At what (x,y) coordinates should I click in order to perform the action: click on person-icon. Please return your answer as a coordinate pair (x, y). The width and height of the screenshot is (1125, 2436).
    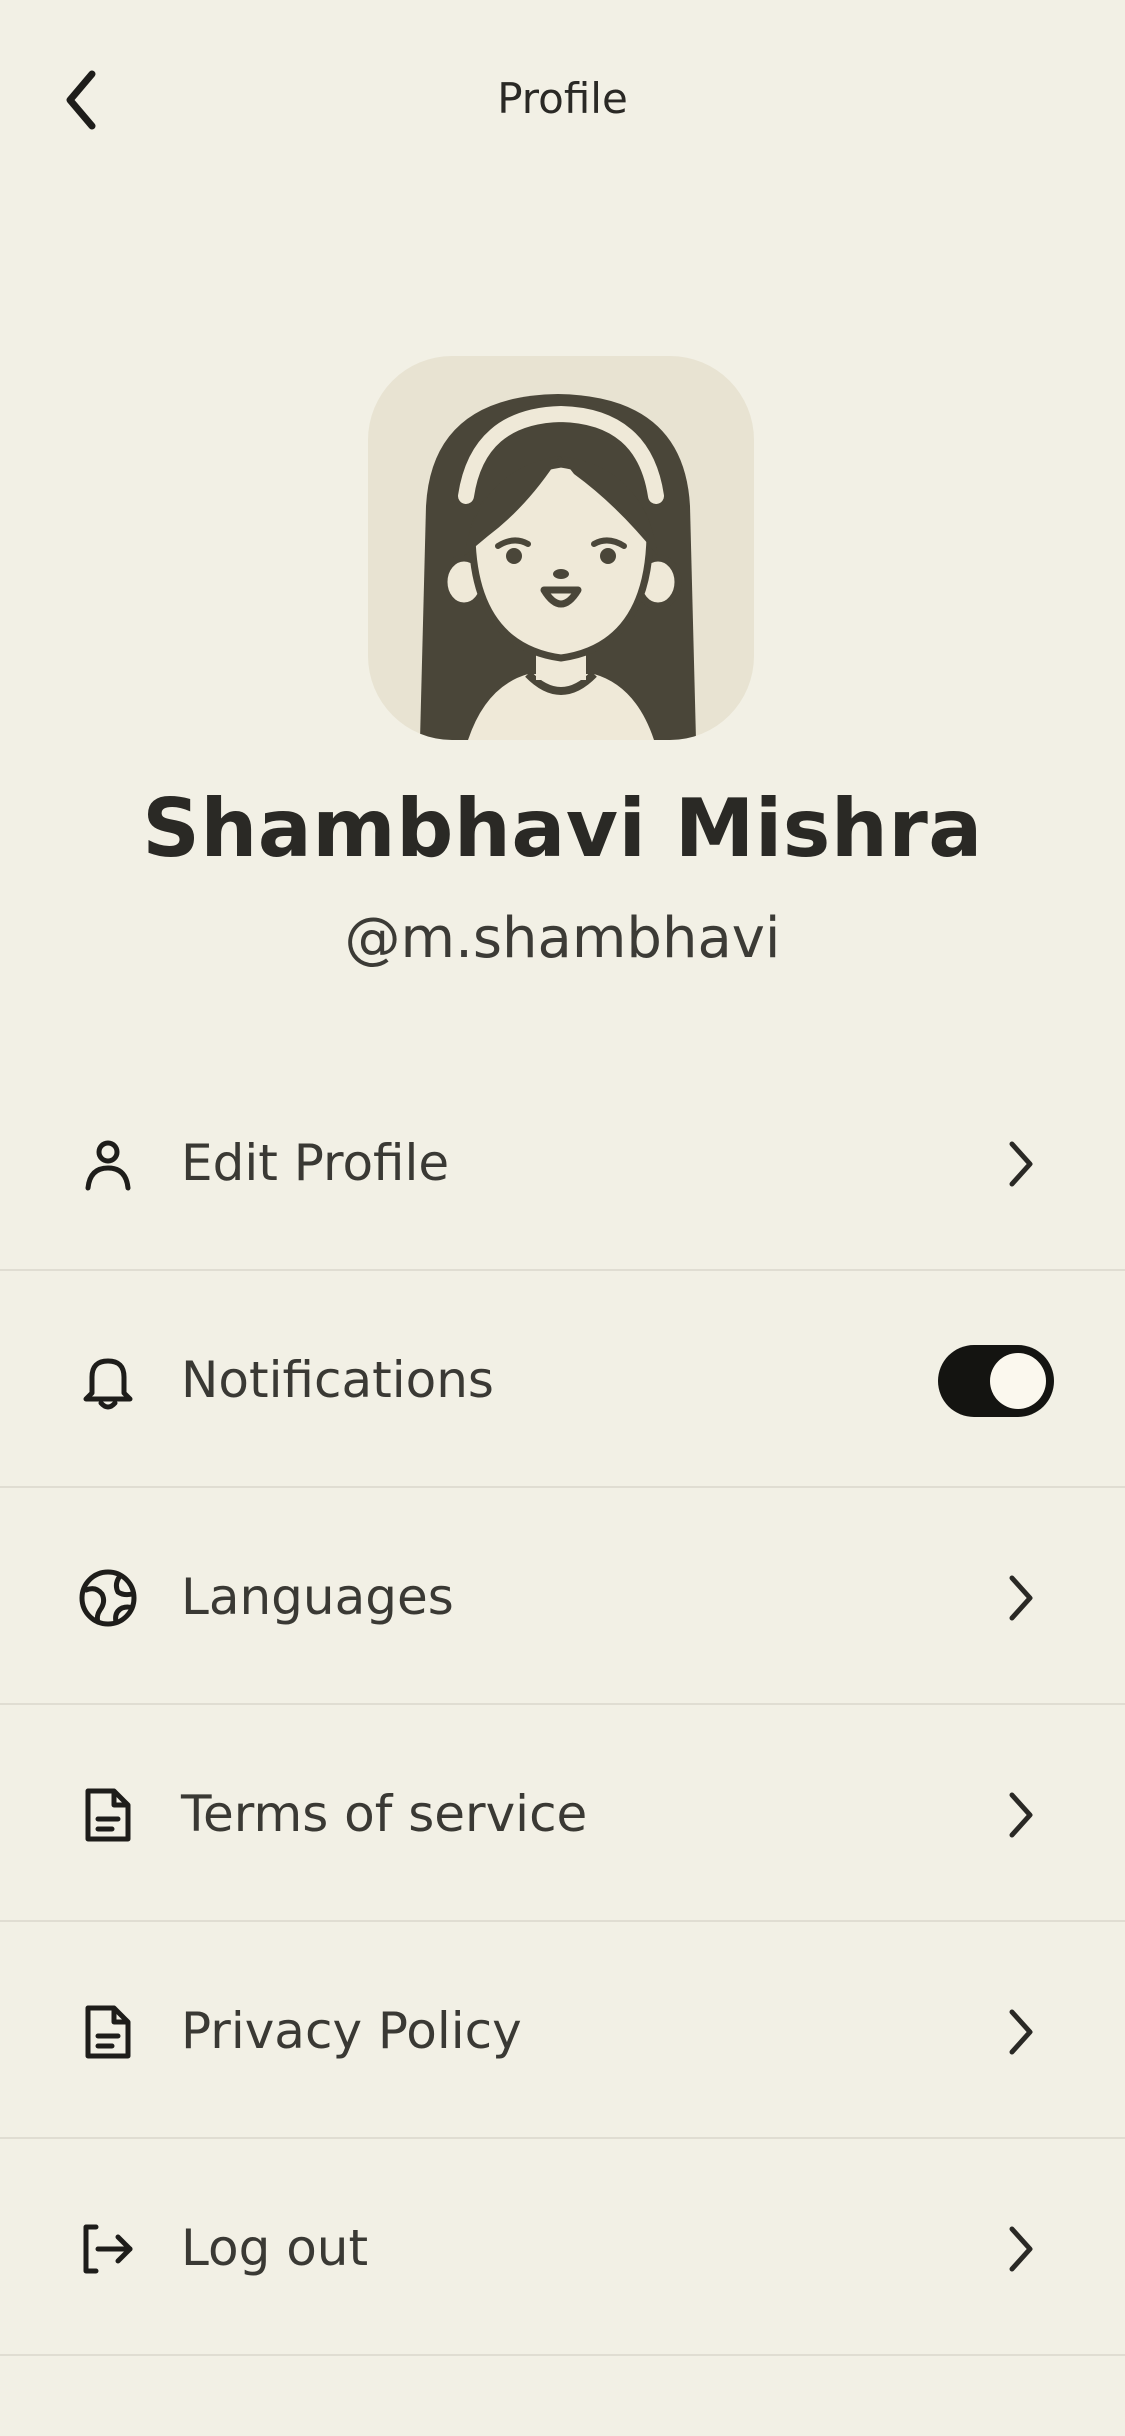
    Looking at the image, I should click on (108, 1165).